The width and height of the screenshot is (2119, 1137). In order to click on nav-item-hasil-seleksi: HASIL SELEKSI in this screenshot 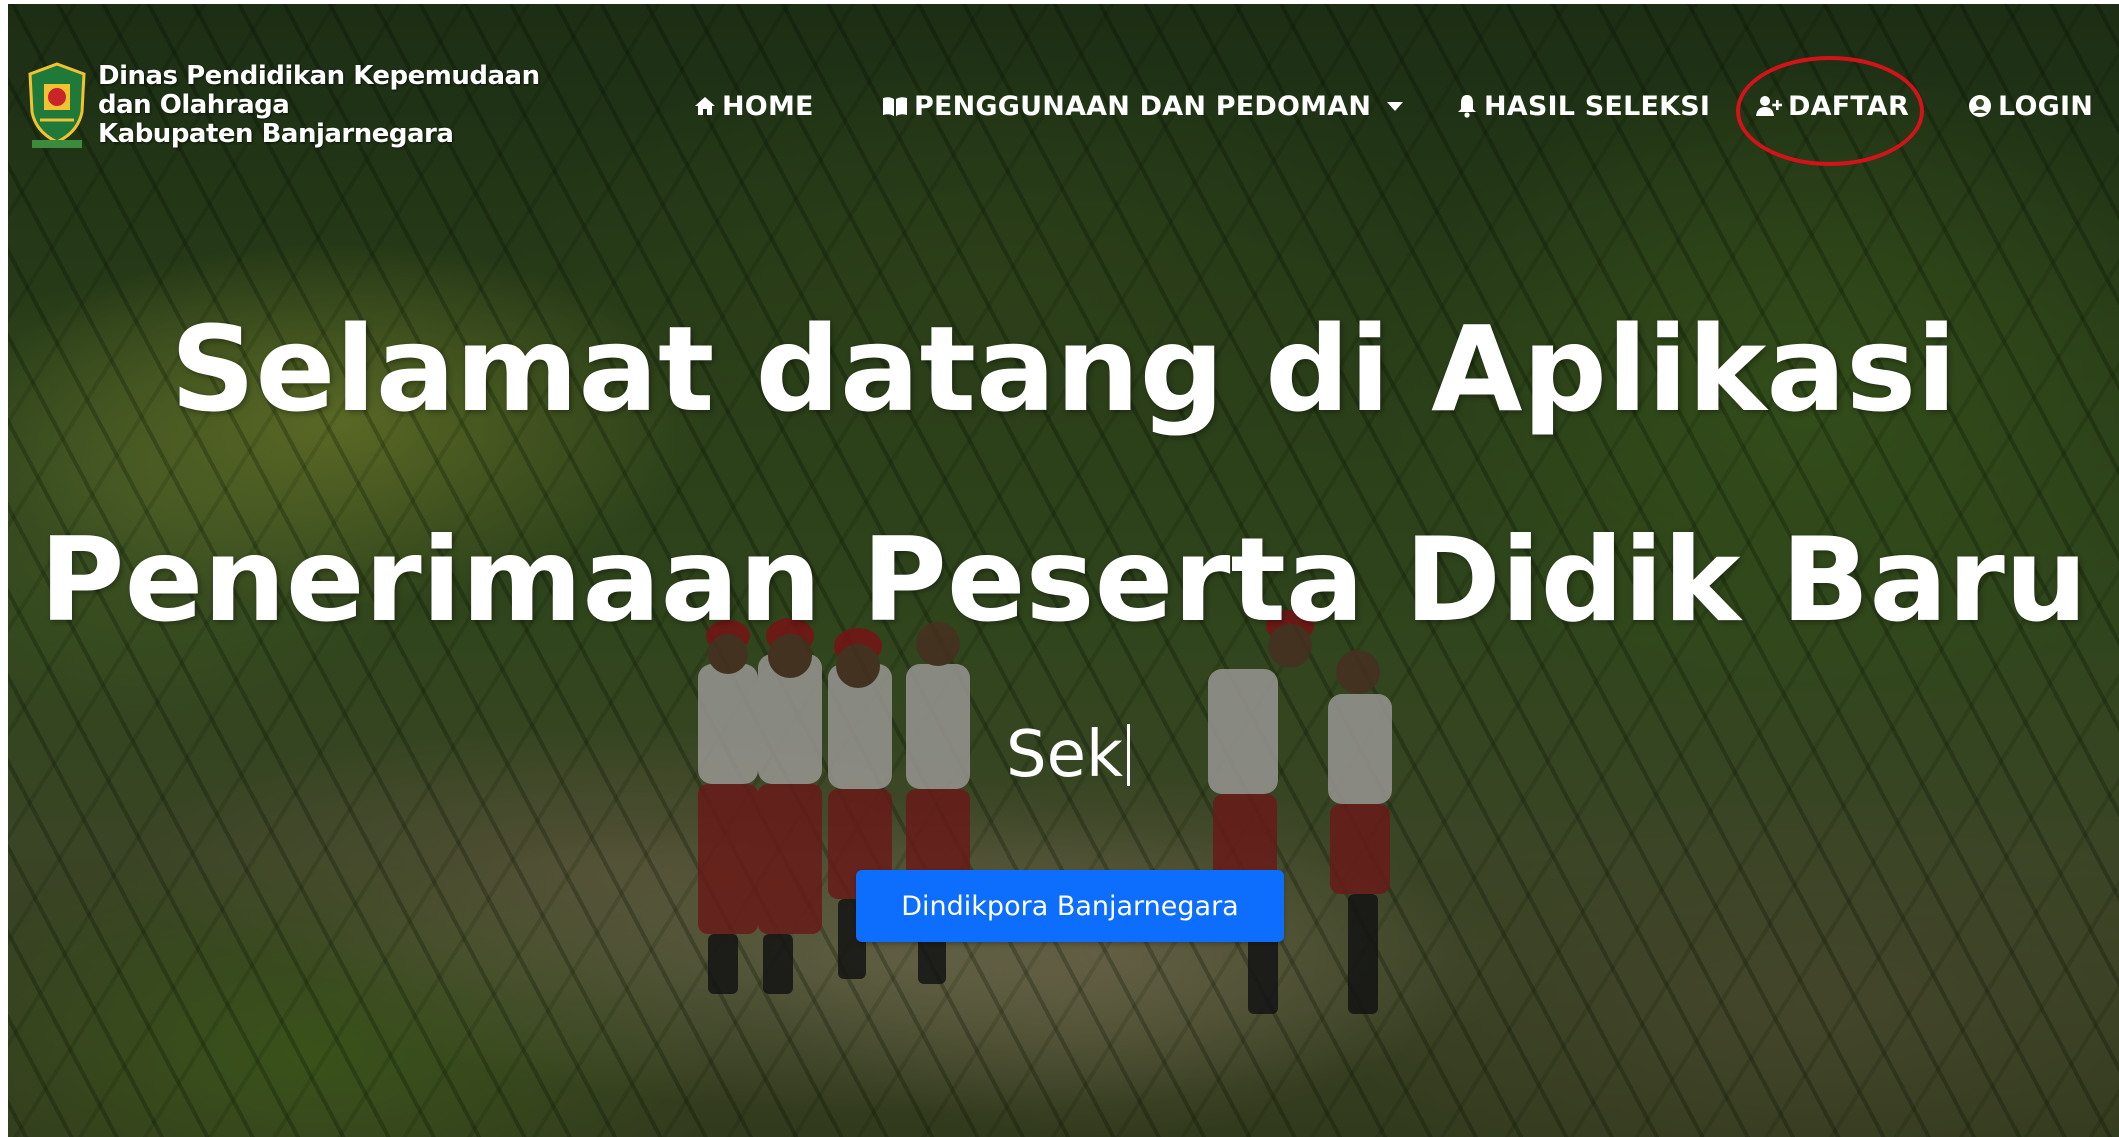, I will do `click(1583, 106)`.